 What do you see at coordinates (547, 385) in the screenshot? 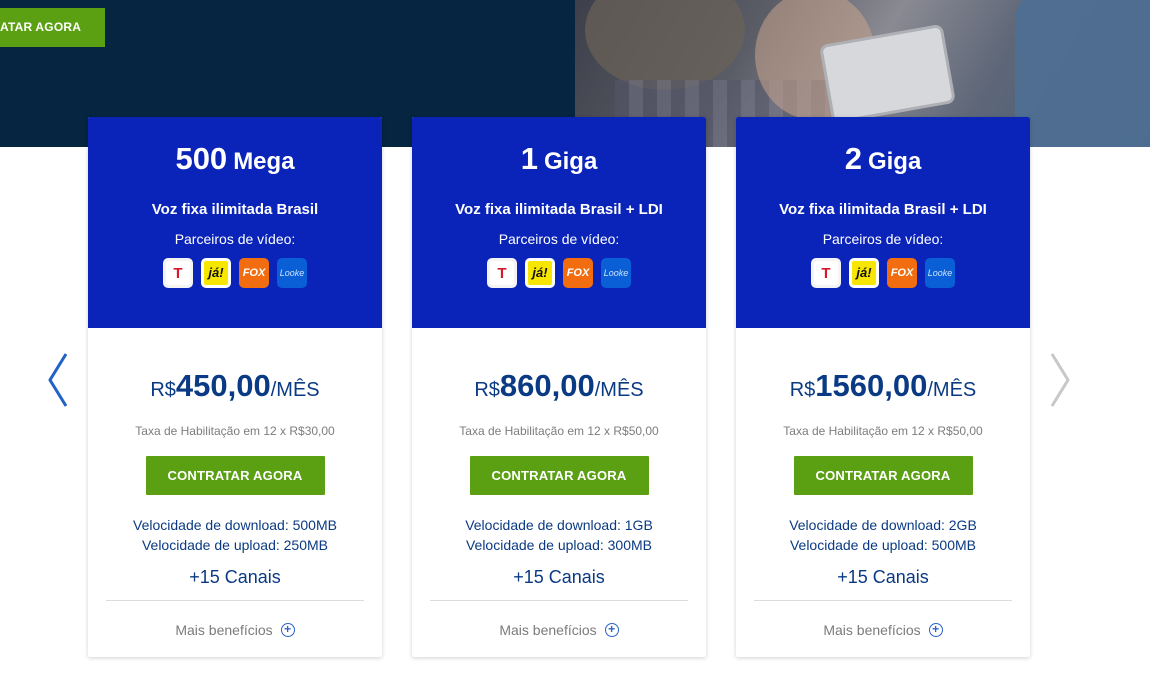
I see `price-value: 860,00` at bounding box center [547, 385].